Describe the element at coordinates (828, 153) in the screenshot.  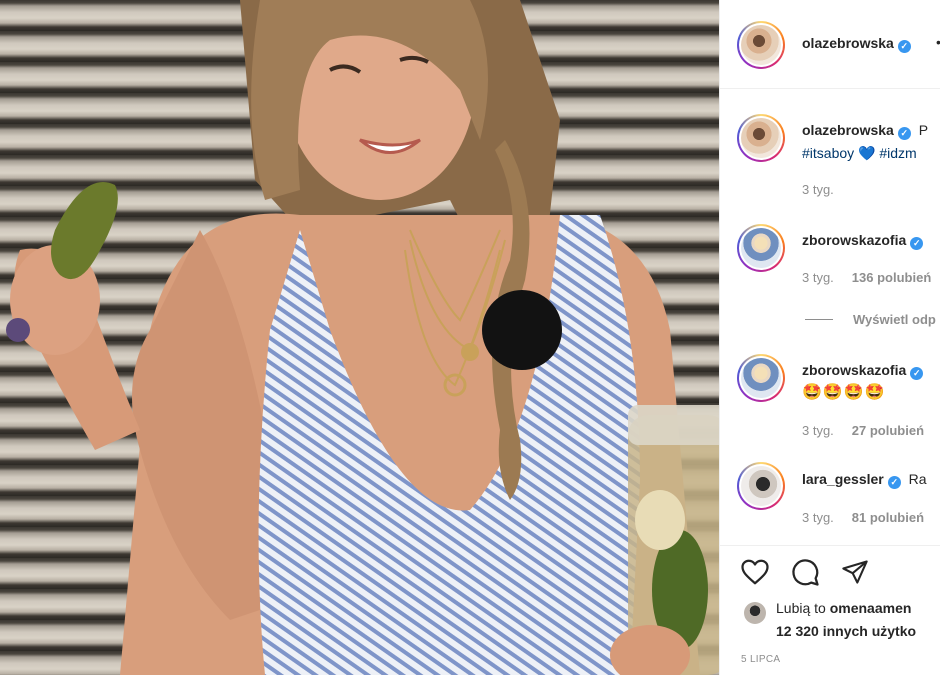
I see `hashtag-itsaboy: #itsaboy` at that location.